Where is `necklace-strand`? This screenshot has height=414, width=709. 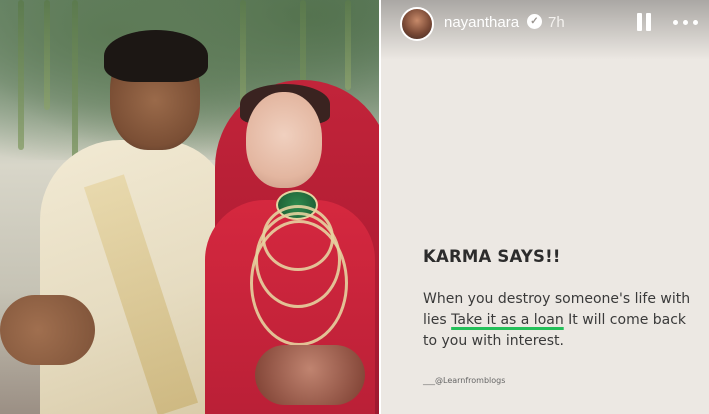
necklace-strand is located at coordinates (299, 283).